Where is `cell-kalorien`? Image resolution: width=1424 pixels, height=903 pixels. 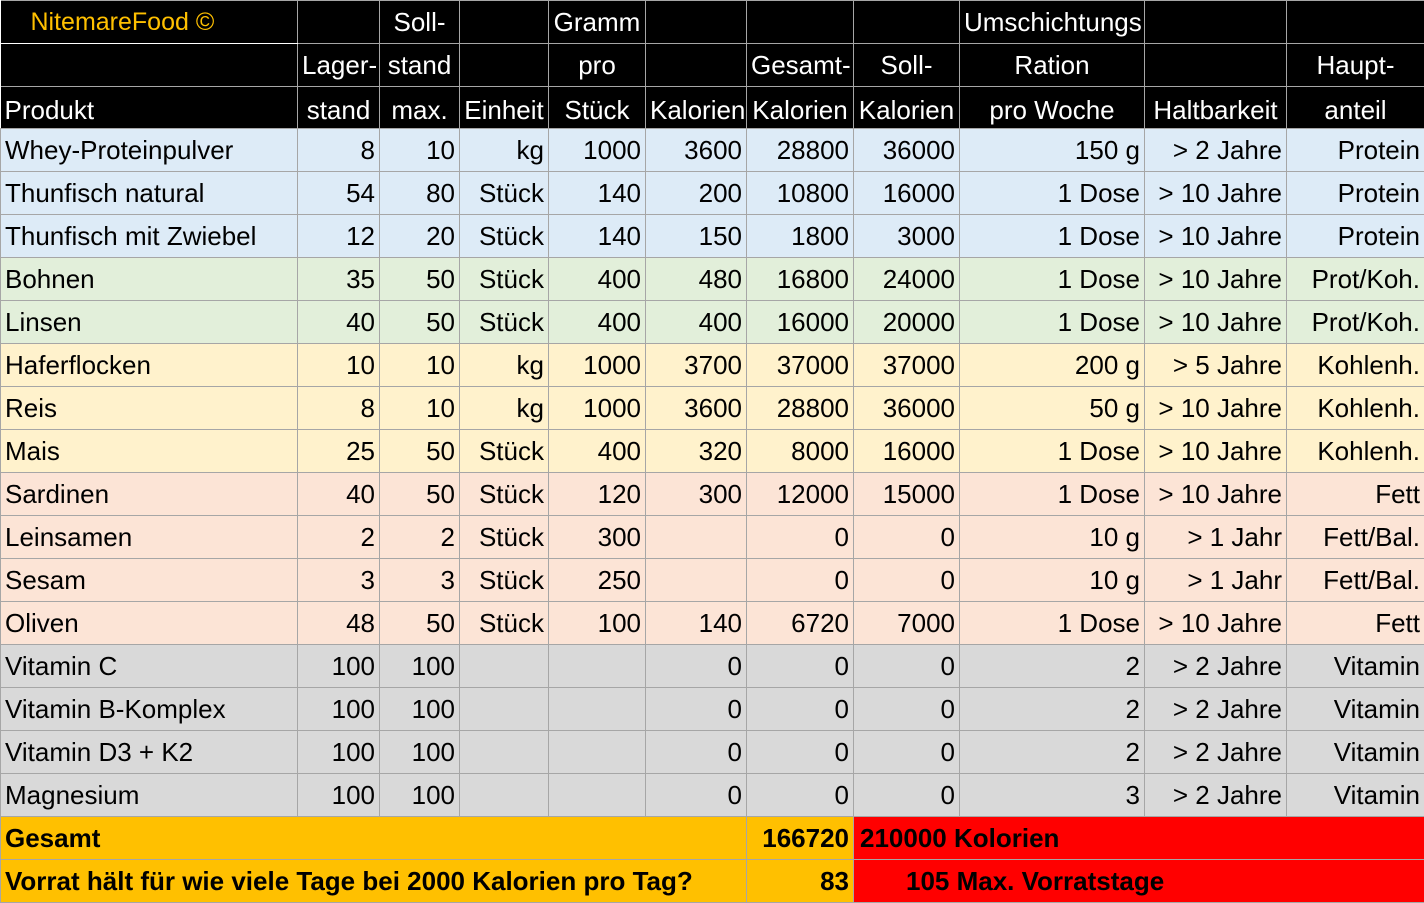
cell-kalorien is located at coordinates (696, 580).